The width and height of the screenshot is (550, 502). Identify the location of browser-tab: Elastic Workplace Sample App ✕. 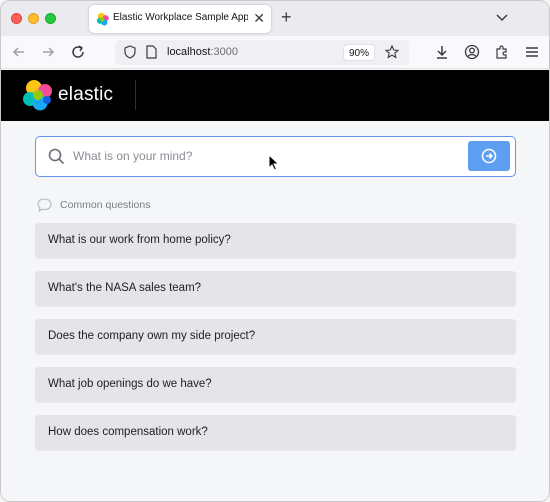
(180, 19).